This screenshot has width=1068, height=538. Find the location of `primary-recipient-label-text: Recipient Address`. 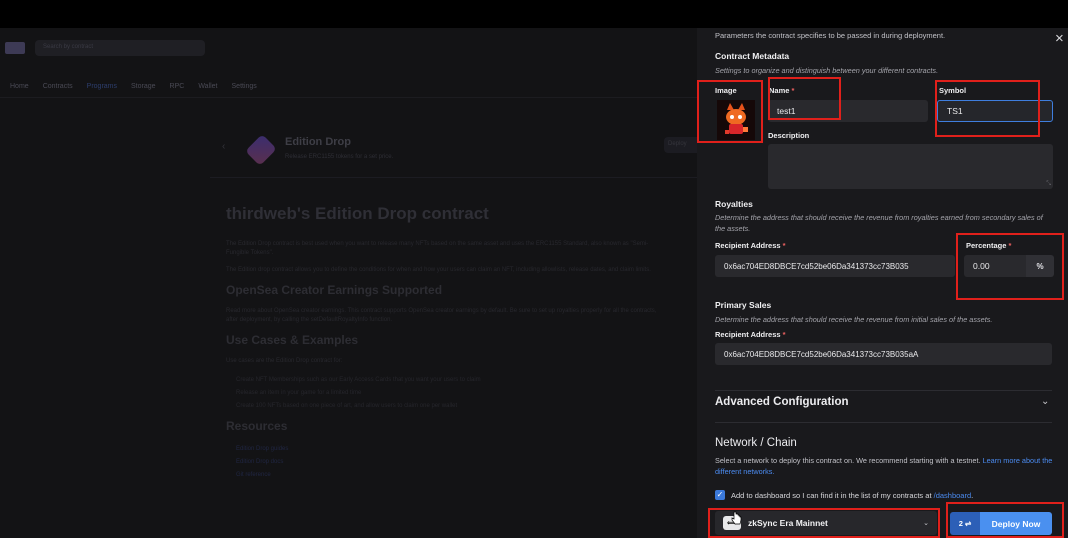

primary-recipient-label-text: Recipient Address is located at coordinates (748, 334).